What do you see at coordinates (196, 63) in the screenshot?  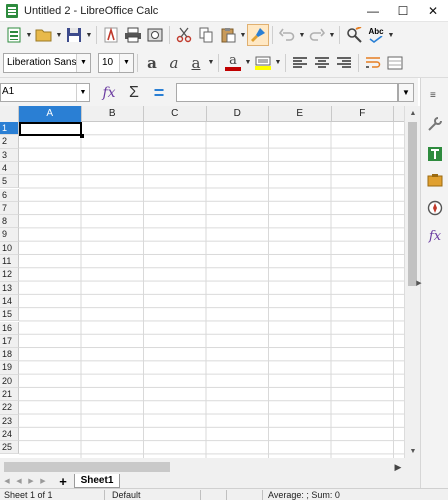 I see `underline-button: a` at bounding box center [196, 63].